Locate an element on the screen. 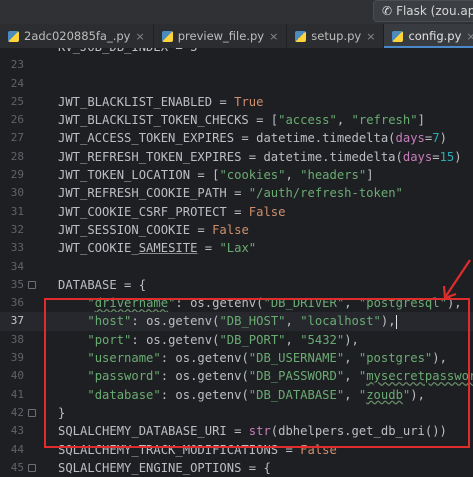  code-token: (dbhelpers.get_db_uri()) is located at coordinates (358, 431).